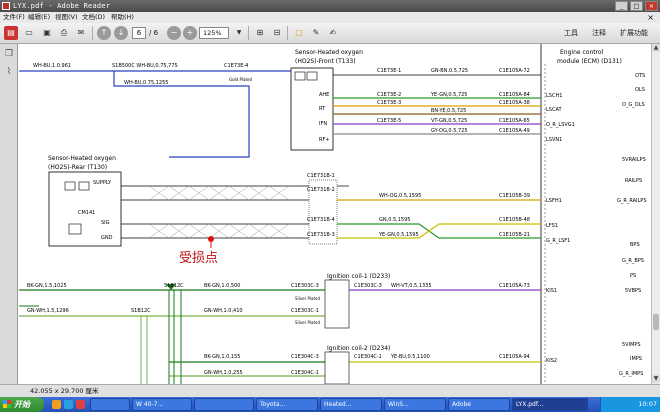 Image resolution: width=660 pixels, height=412 pixels. What do you see at coordinates (174, 33) in the screenshot?
I see `zoom-out-icon: −` at bounding box center [174, 33].